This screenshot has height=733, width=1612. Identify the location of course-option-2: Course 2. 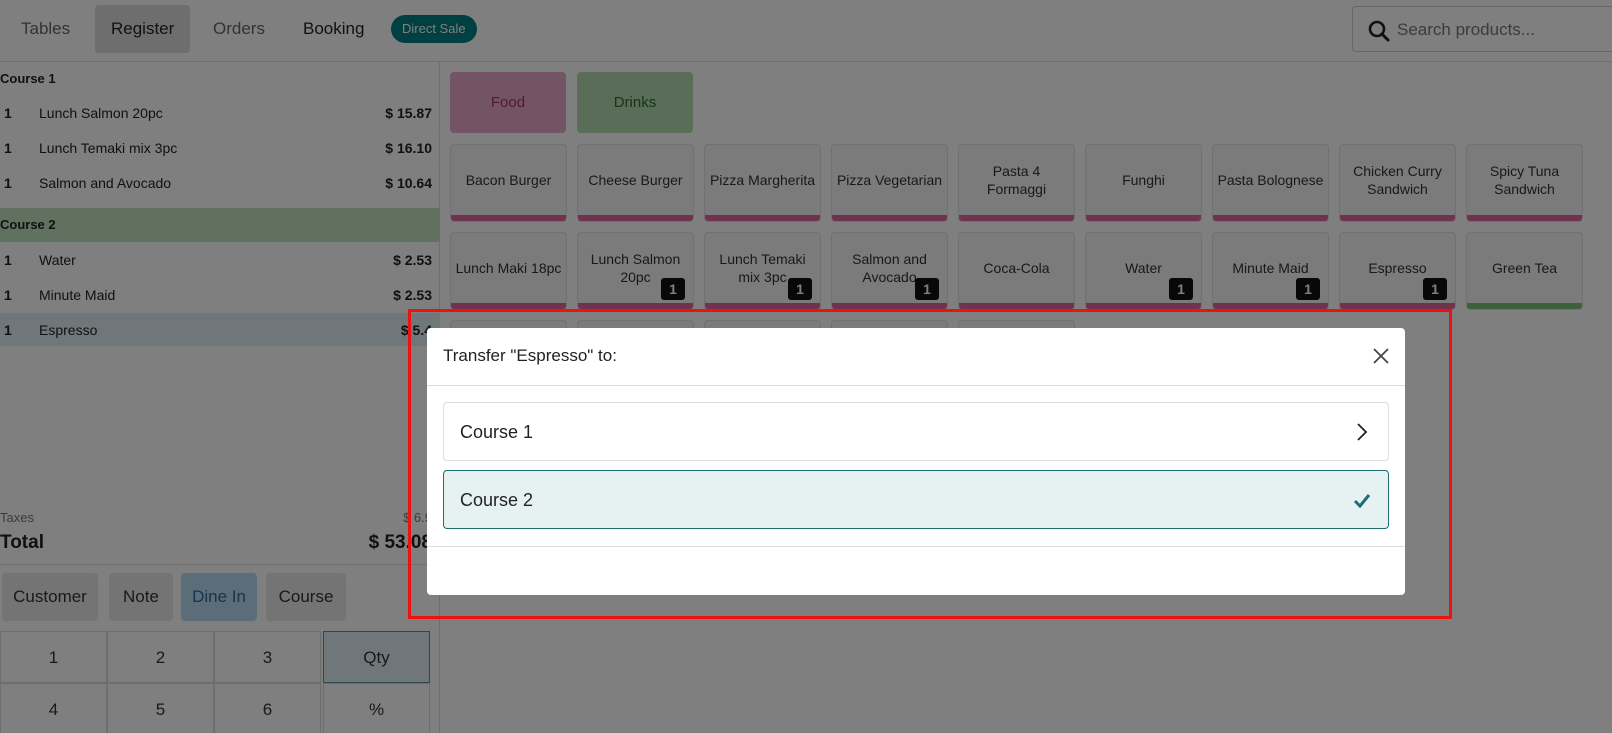
(916, 499).